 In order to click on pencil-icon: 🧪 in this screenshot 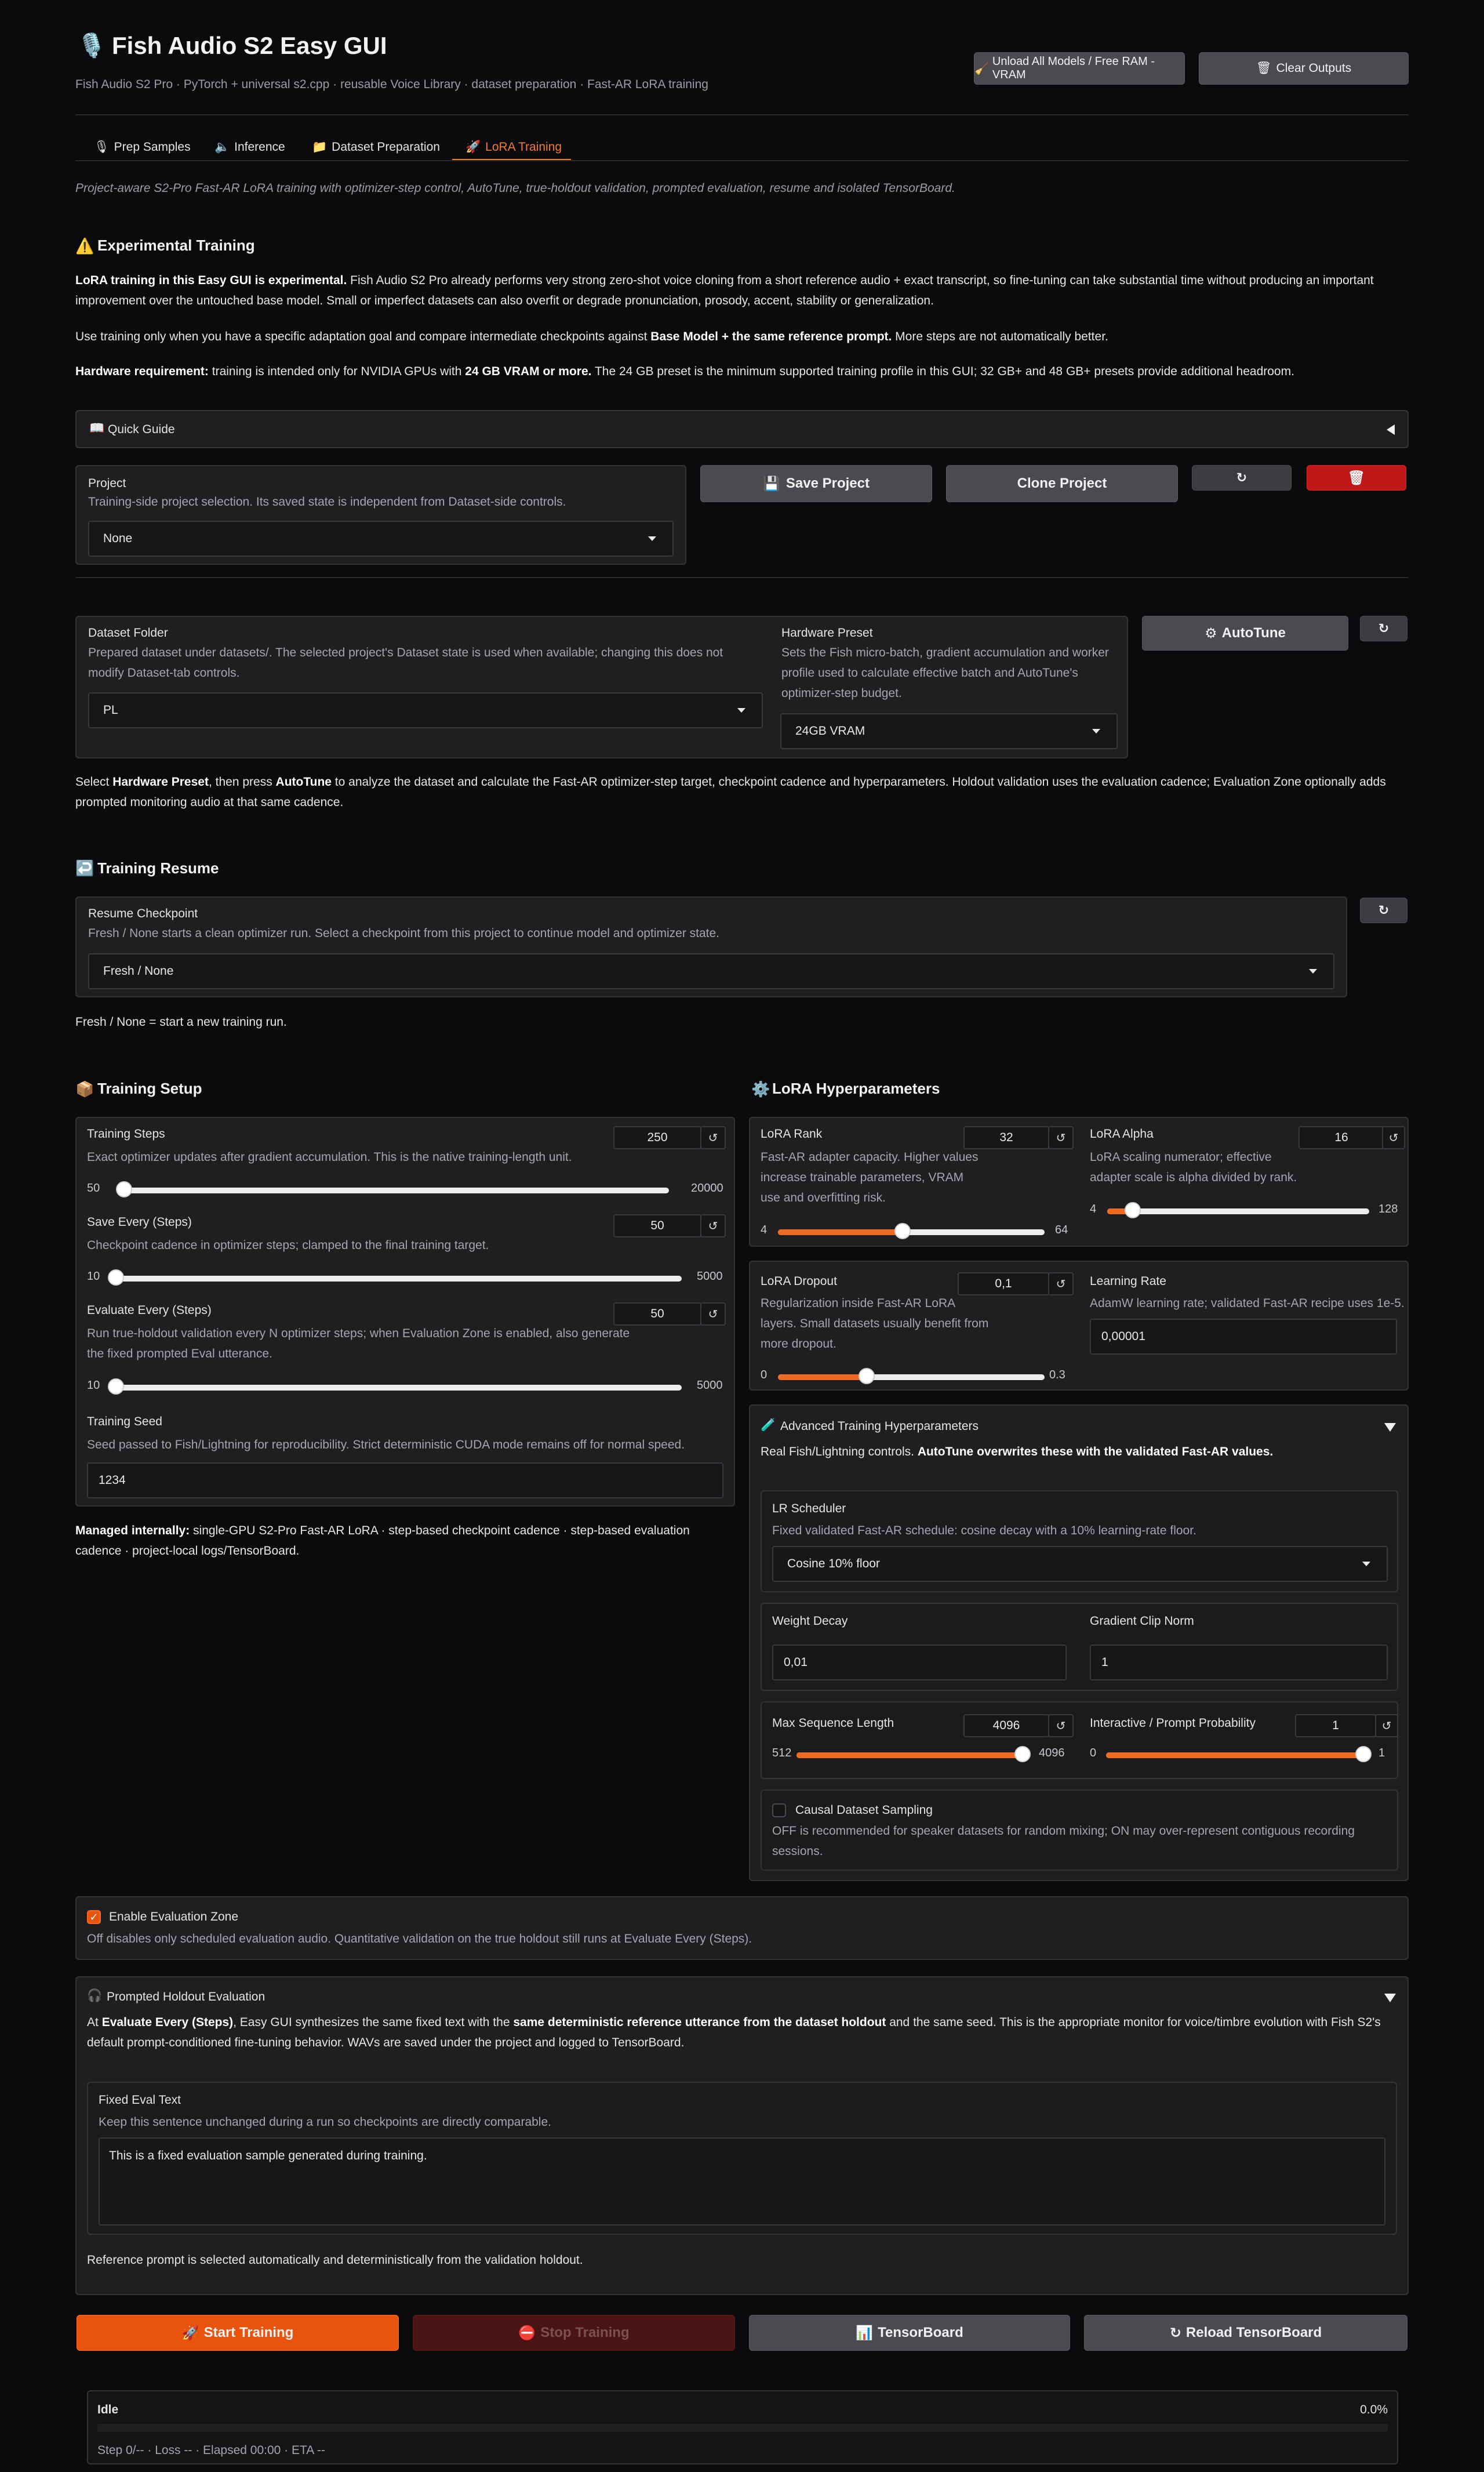, I will do `click(769, 1425)`.